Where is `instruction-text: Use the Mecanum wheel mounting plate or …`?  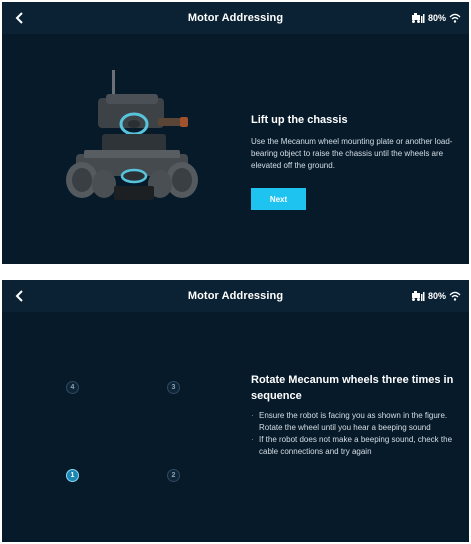 instruction-text: Use the Mecanum wheel mounting plate or … is located at coordinates (352, 153).